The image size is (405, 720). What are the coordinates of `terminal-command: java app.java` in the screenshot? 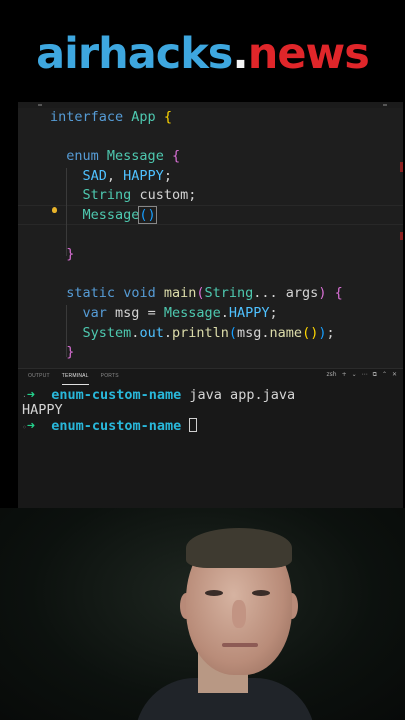 It's located at (242, 395).